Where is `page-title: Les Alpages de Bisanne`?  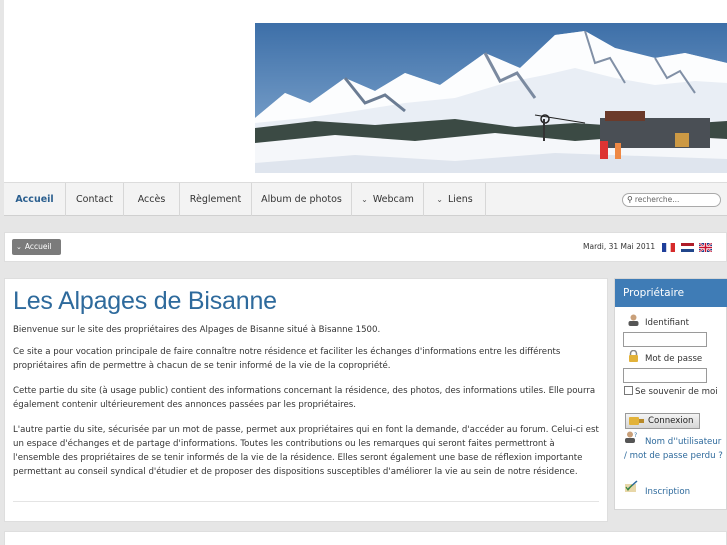 page-title: Les Alpages de Bisanne is located at coordinates (145, 301).